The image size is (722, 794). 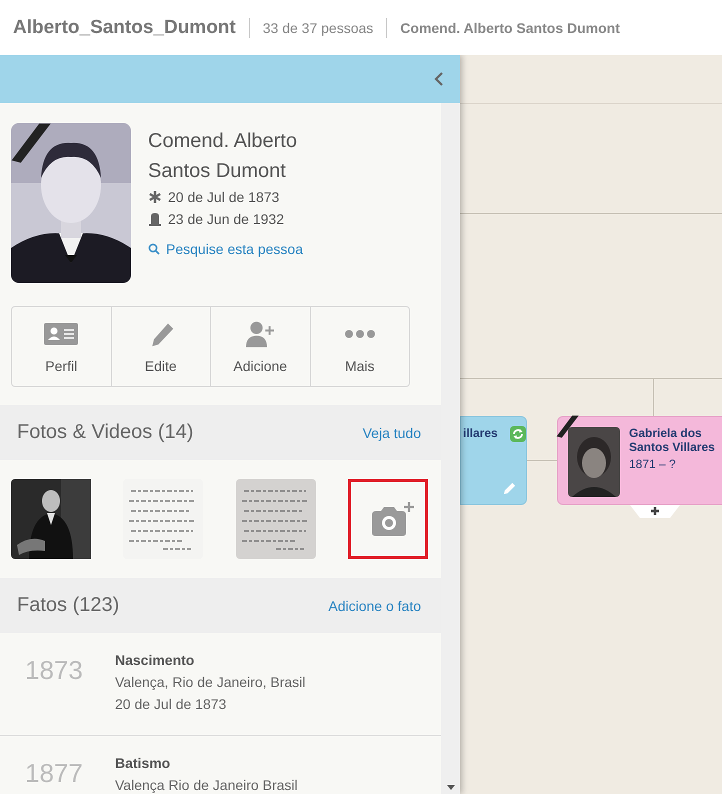 What do you see at coordinates (359, 334) in the screenshot?
I see `more-dots-icon` at bounding box center [359, 334].